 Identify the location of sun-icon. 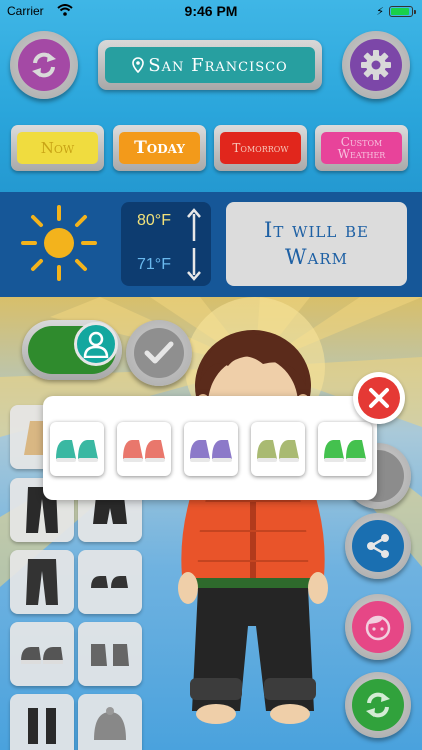
(59, 243).